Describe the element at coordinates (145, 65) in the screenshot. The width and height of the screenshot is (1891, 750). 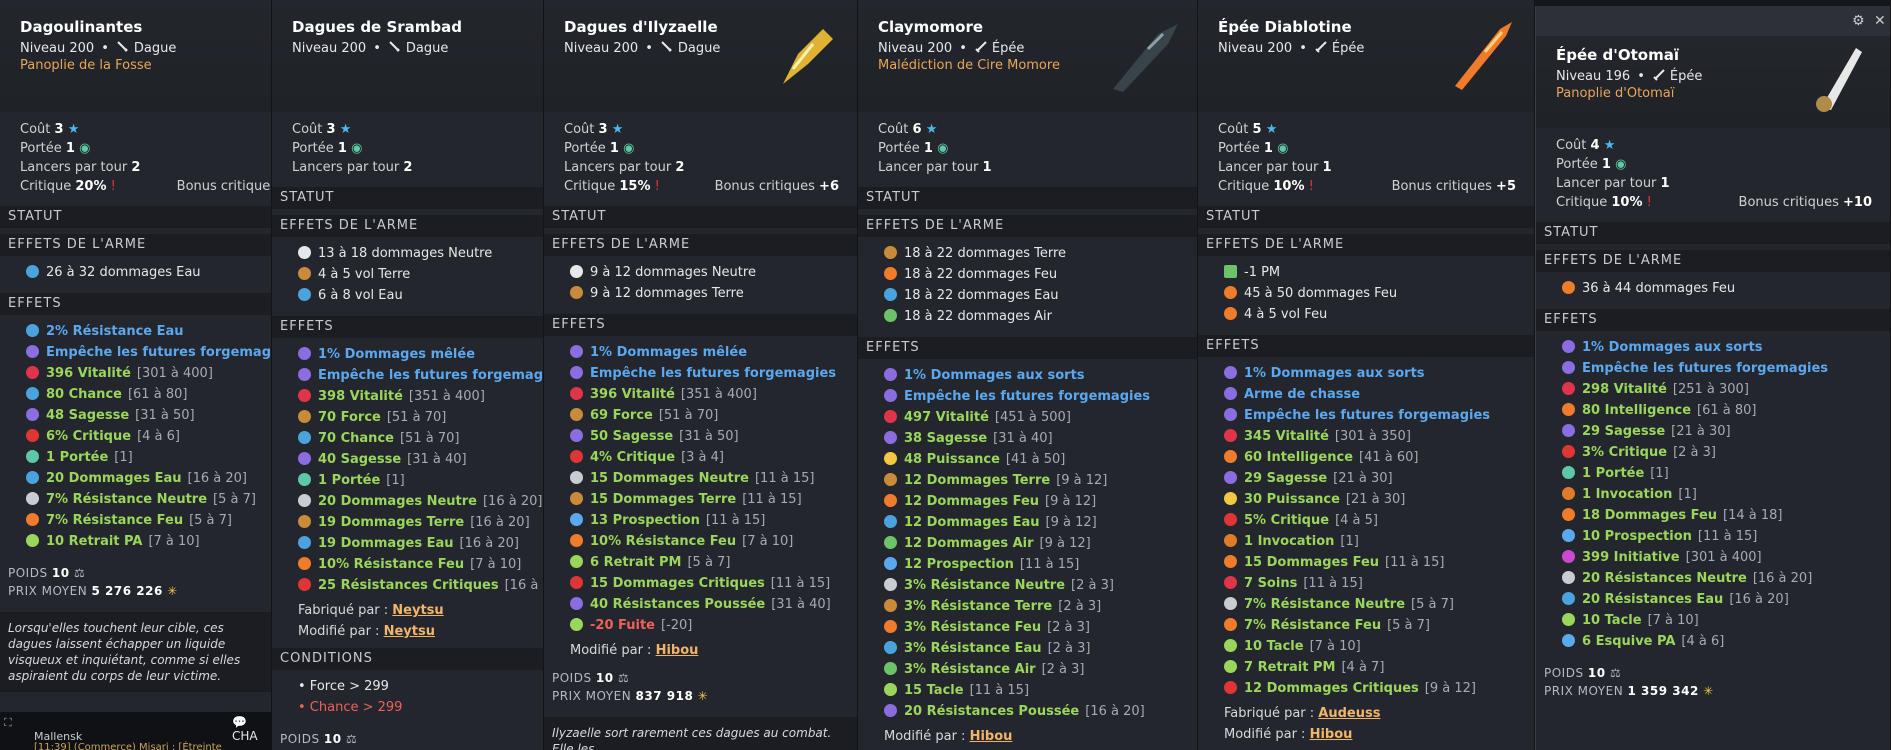
I see `item-set-link: Panoplie de la Fosse` at that location.